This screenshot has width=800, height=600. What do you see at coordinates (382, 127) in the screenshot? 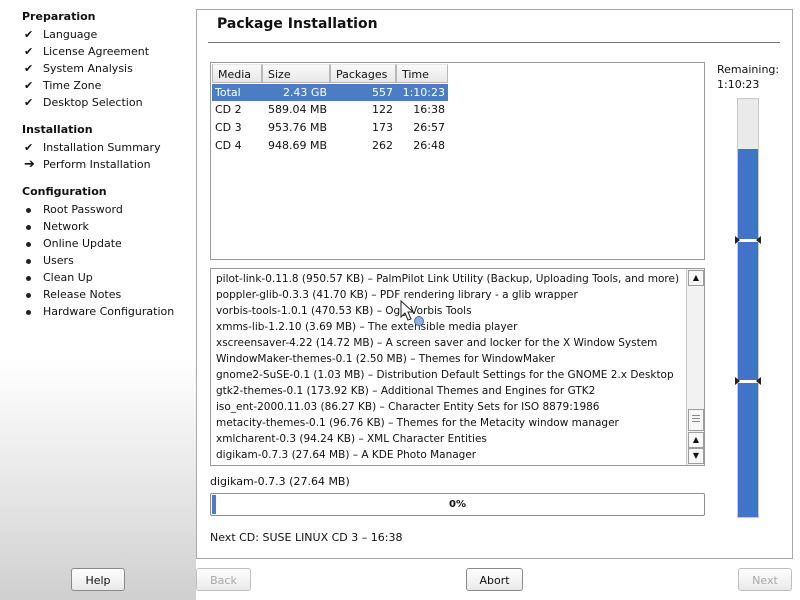
I see `cell-packages: 173` at bounding box center [382, 127].